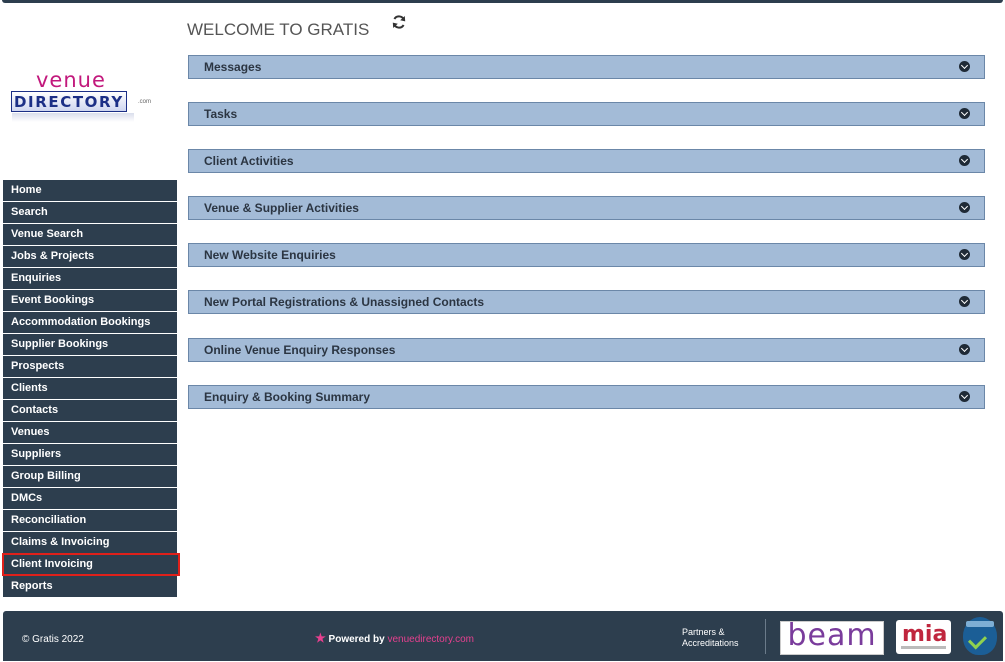 The height and width of the screenshot is (662, 1005). Describe the element at coordinates (586, 67) in the screenshot. I see `panel-messages: Messages` at that location.